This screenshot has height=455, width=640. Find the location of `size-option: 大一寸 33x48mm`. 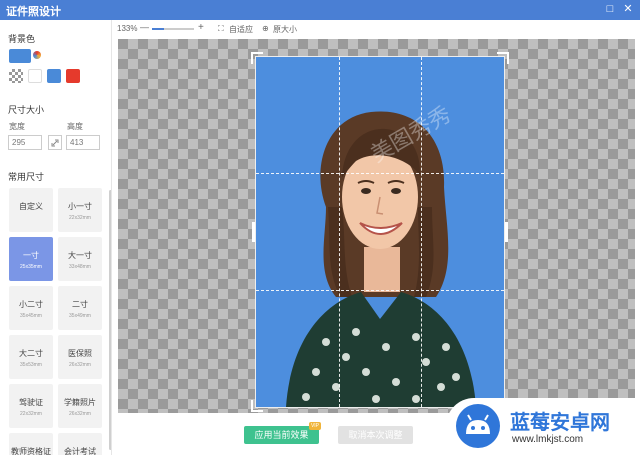

size-option: 大一寸 33x48mm is located at coordinates (80, 259).